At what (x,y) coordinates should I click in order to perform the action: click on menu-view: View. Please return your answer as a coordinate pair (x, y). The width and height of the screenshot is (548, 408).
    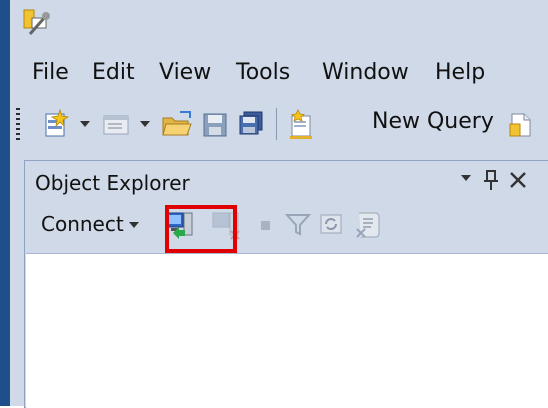
    Looking at the image, I should click on (185, 72).